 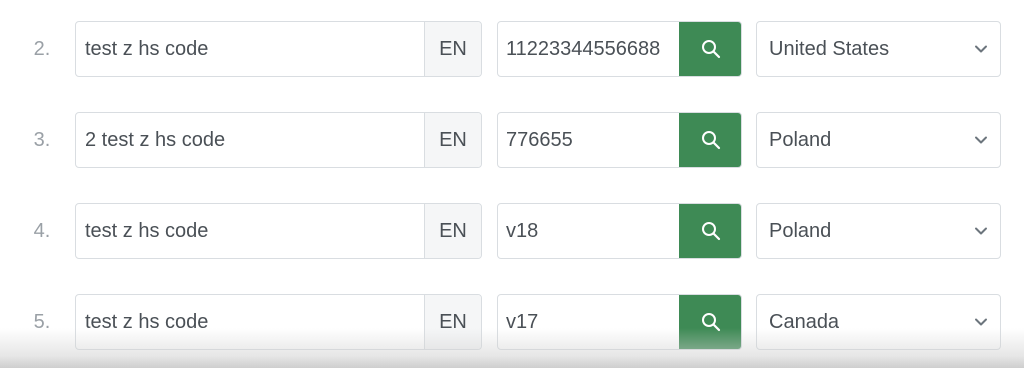 What do you see at coordinates (878, 322) in the screenshot?
I see `country-select: Canada` at bounding box center [878, 322].